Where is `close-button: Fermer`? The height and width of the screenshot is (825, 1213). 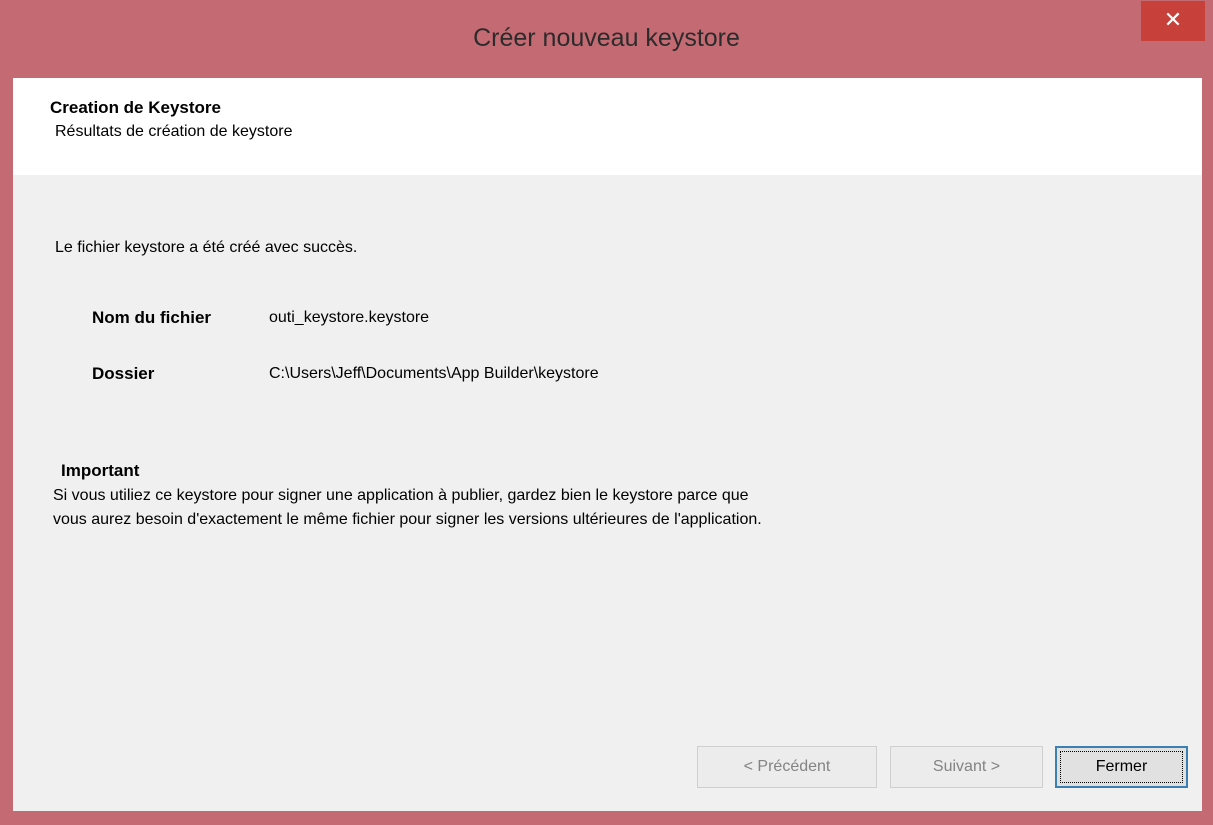
close-button: Fermer is located at coordinates (1121, 767).